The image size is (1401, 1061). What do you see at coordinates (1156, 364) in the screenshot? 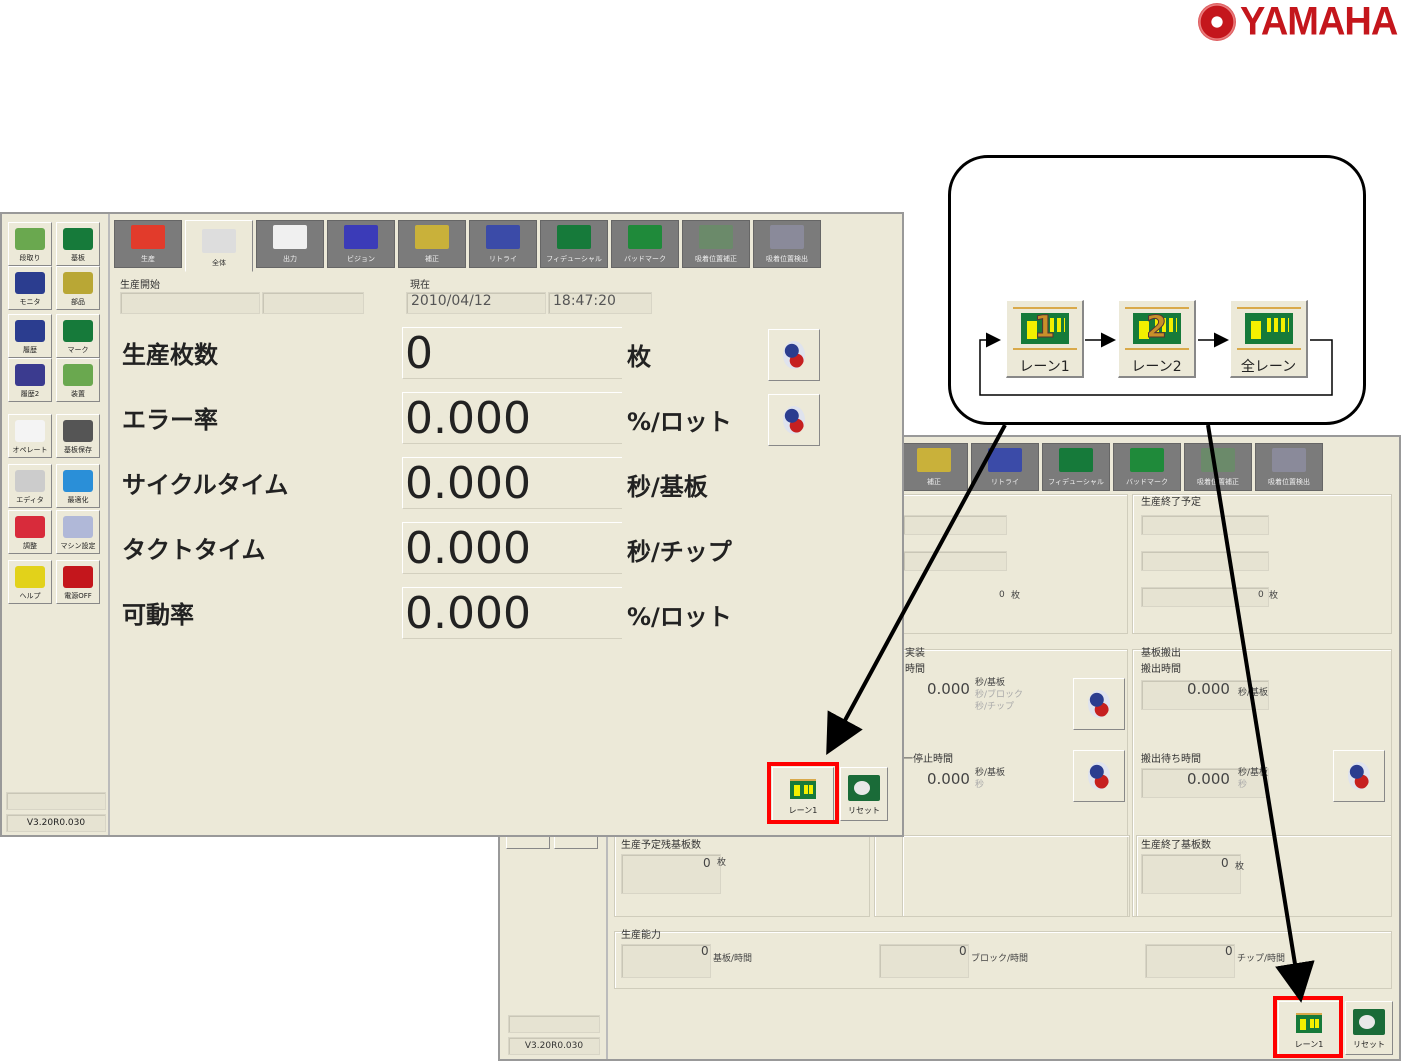
I see `cycle-path` at bounding box center [1156, 364].